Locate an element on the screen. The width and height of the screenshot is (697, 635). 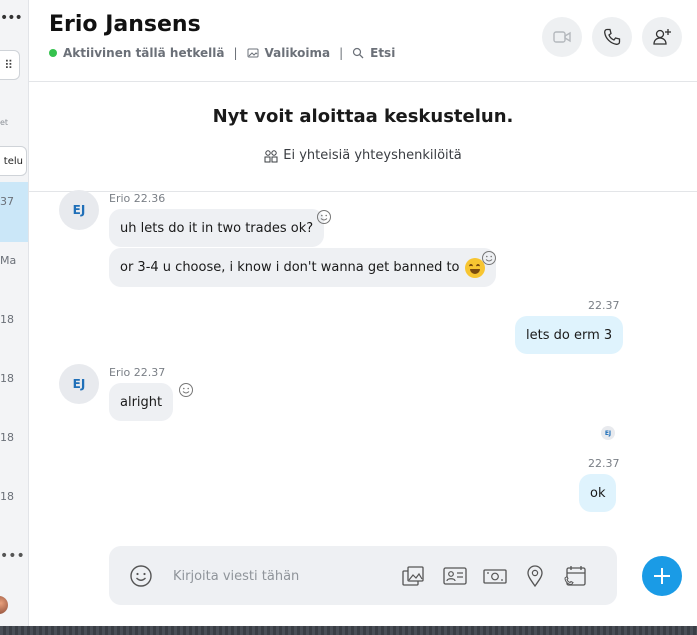
sidebar-active-chat is located at coordinates (14, 212).